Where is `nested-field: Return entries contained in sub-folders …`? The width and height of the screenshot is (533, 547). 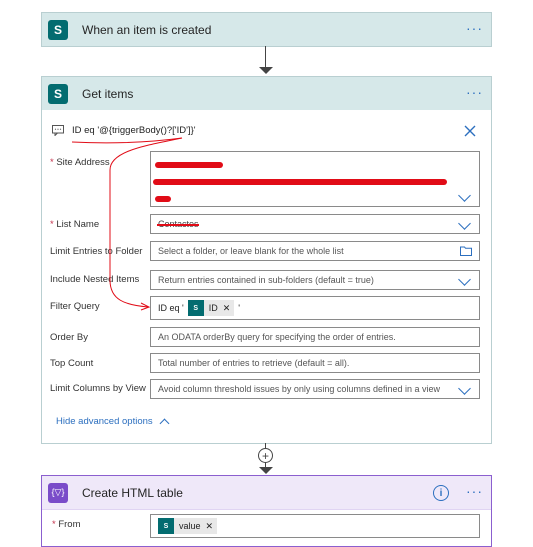
nested-field: Return entries contained in sub-folders … is located at coordinates (315, 280).